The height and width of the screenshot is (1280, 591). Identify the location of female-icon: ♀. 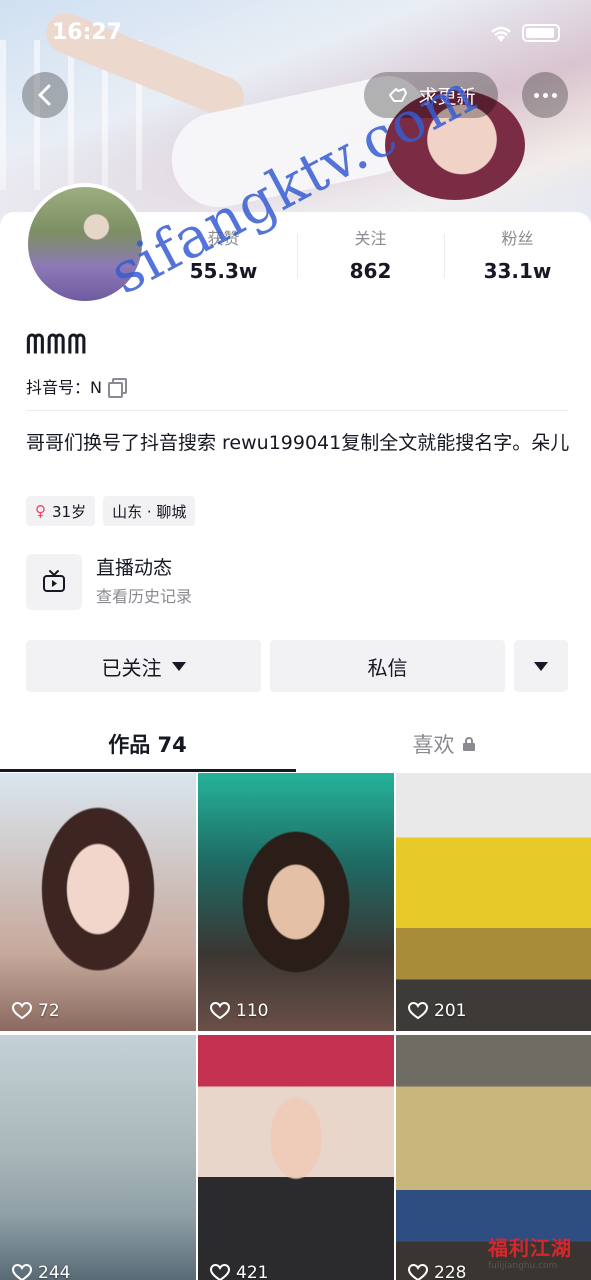
(40, 511).